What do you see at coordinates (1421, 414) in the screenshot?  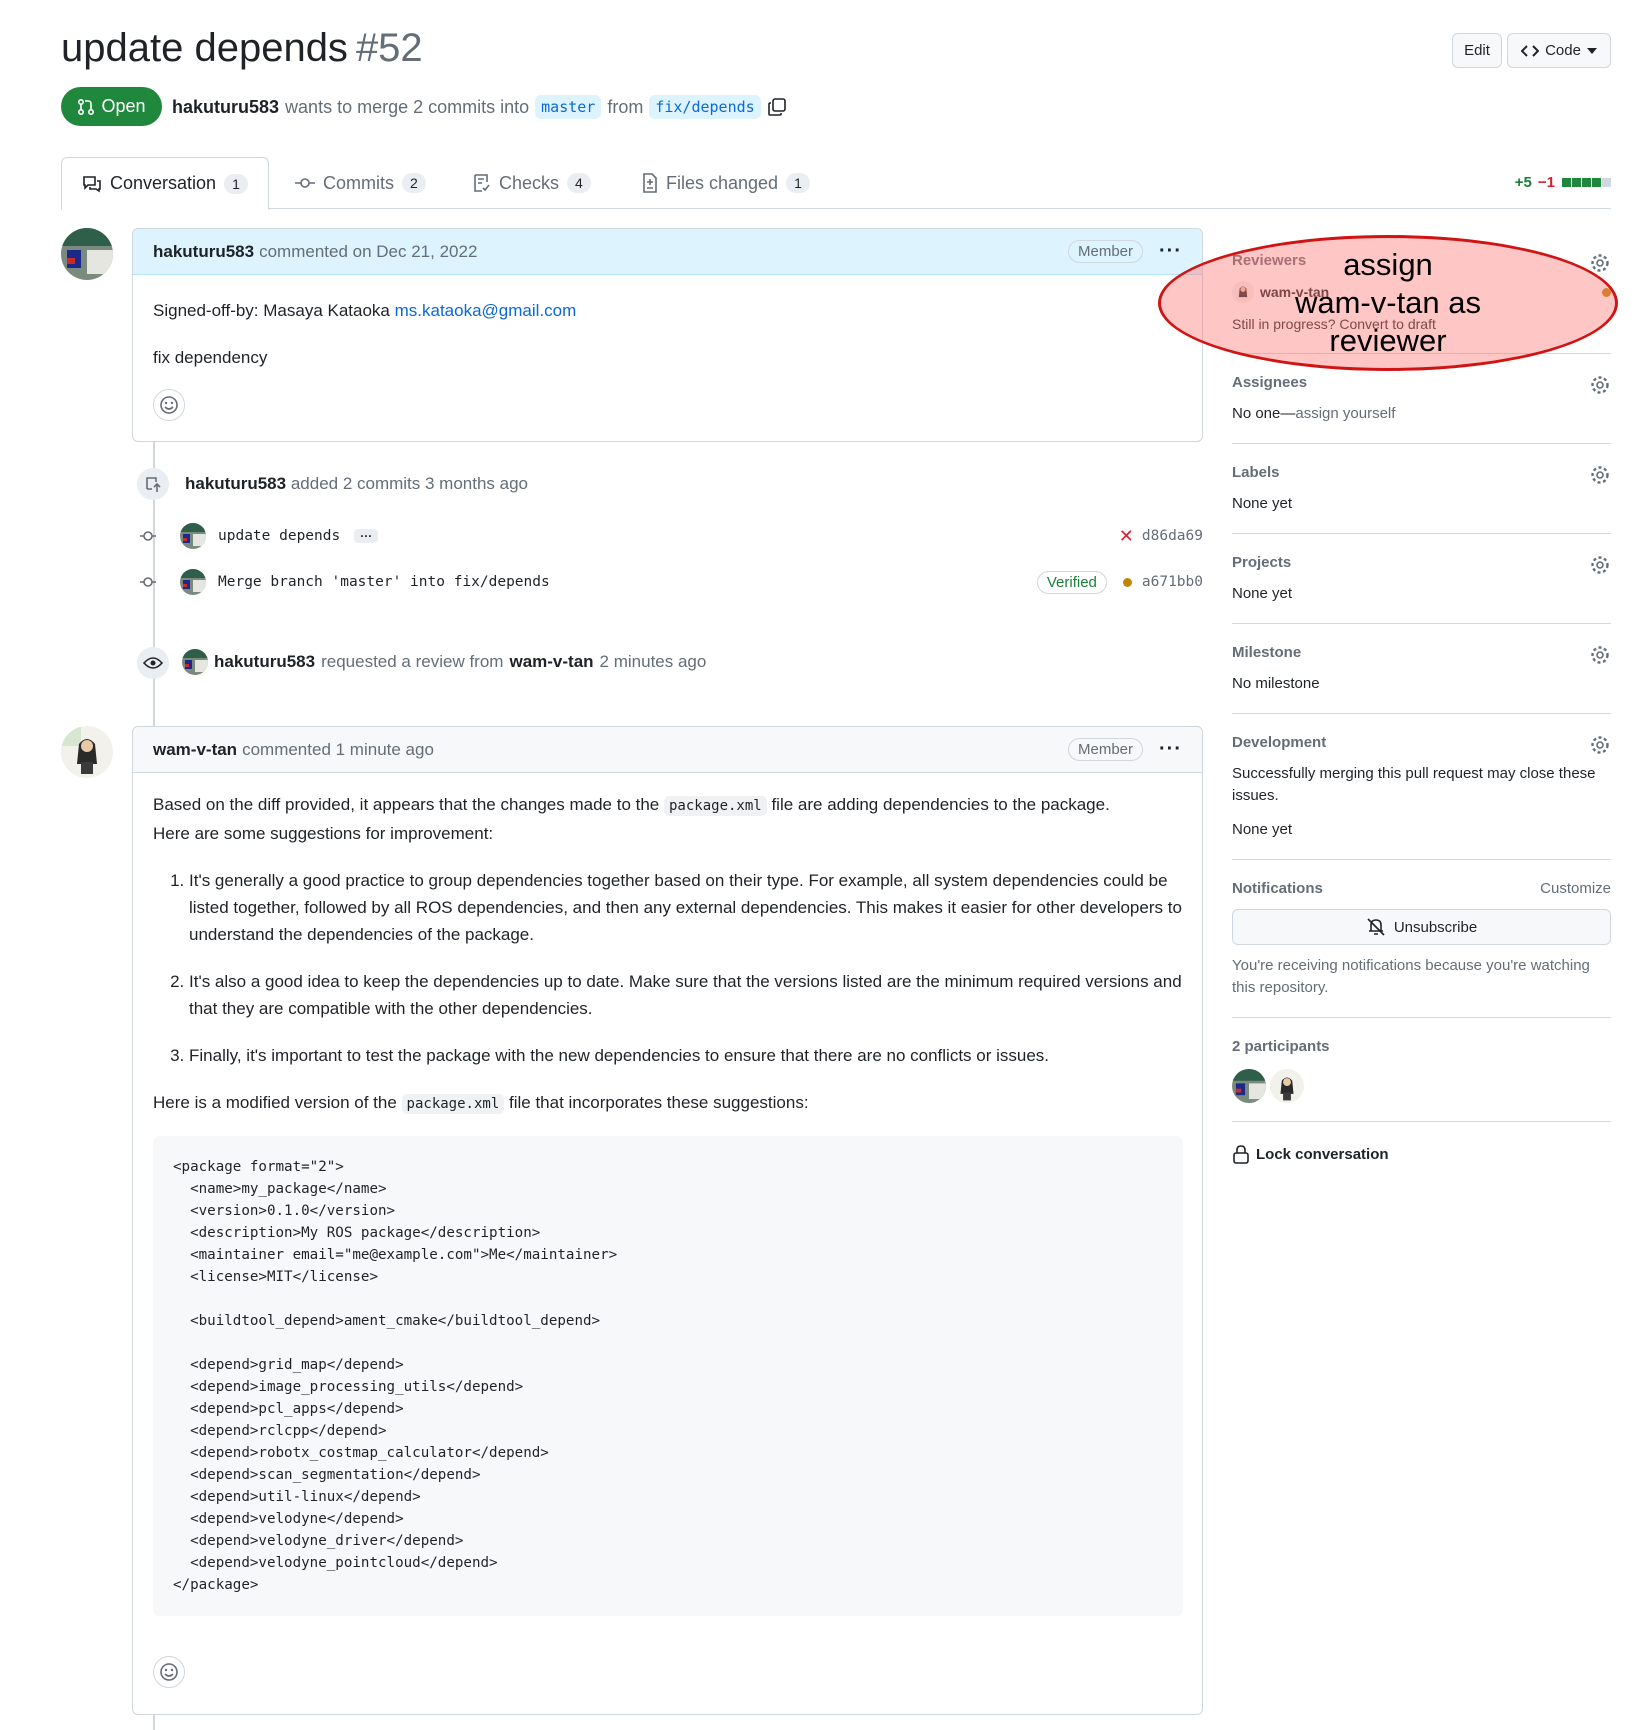 I see `assignees-value: No one—assign yourself` at bounding box center [1421, 414].